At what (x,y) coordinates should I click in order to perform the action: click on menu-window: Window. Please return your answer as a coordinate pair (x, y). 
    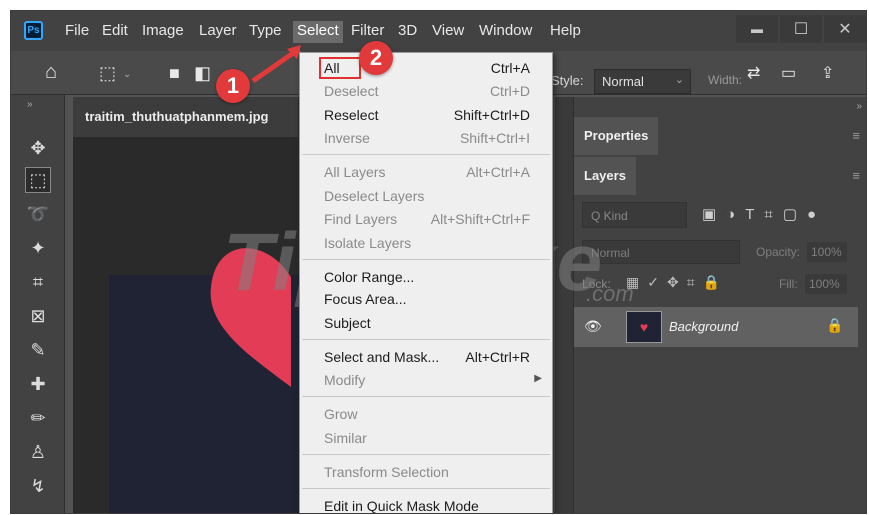
    Looking at the image, I should click on (505, 31).